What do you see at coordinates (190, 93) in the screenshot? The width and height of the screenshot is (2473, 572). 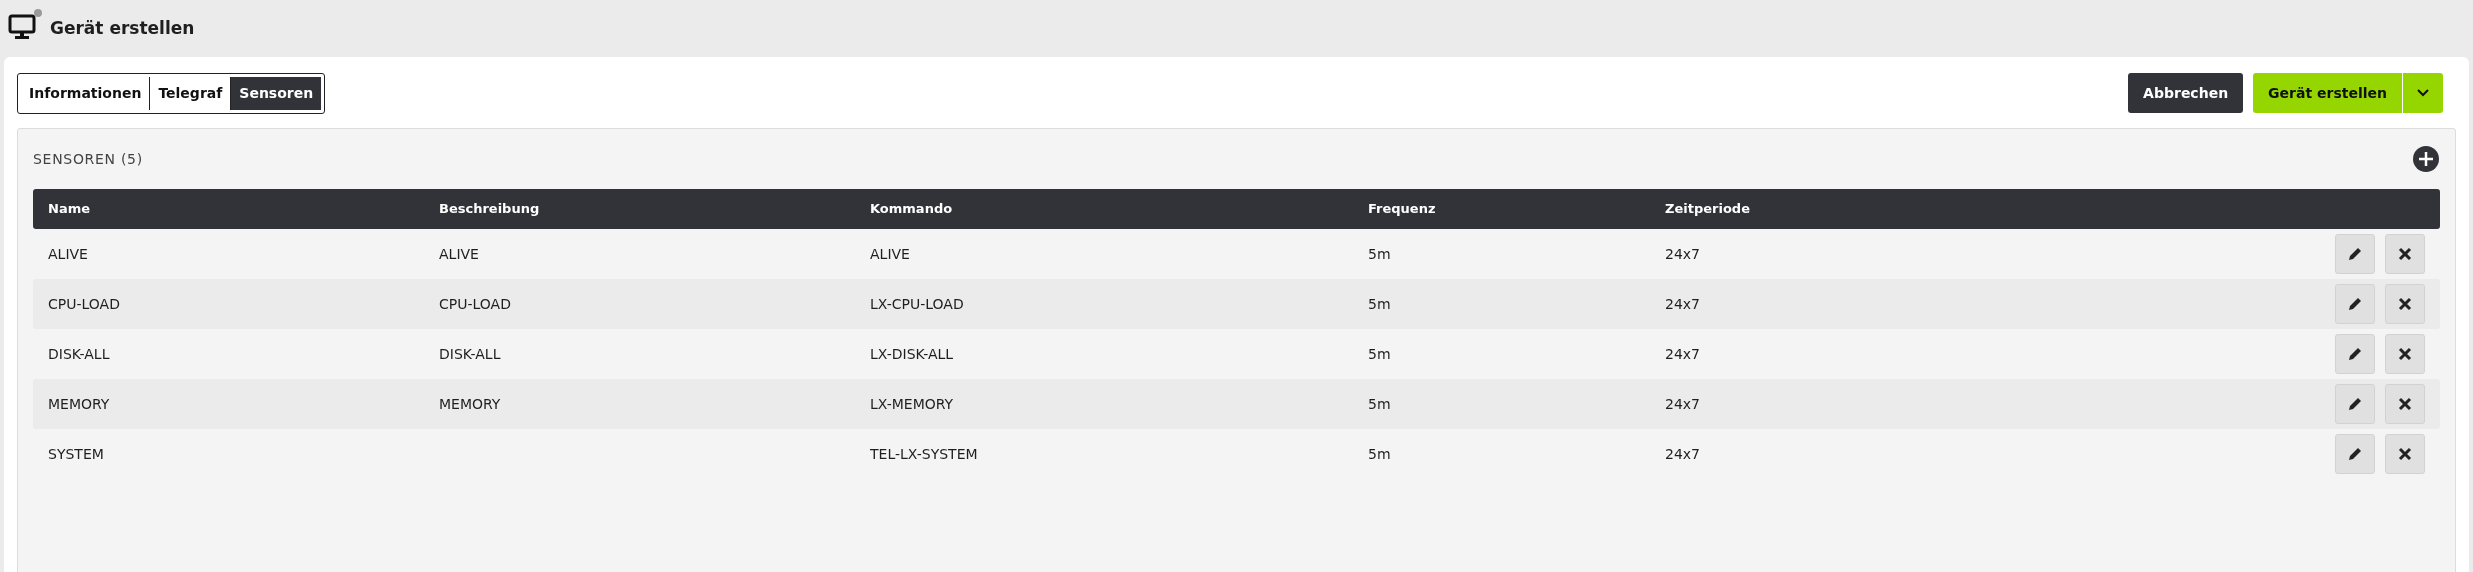 I see `tab: Telegraf` at bounding box center [190, 93].